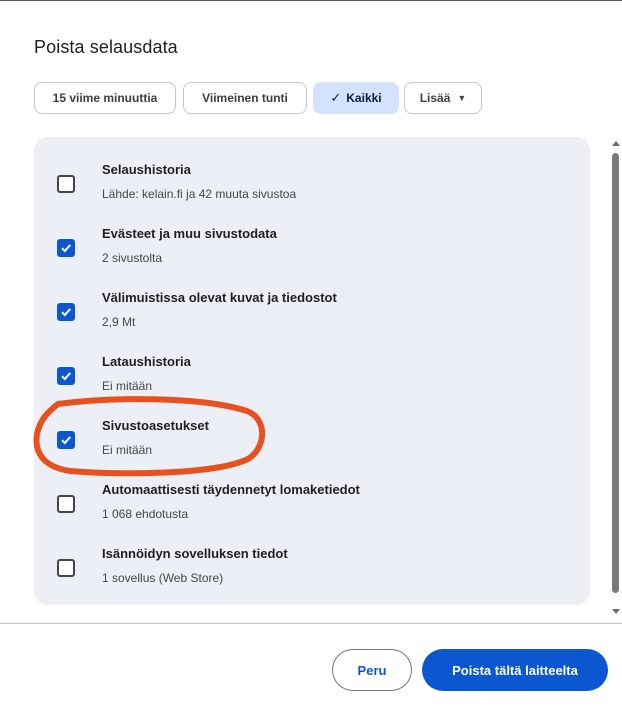 The image size is (622, 714). What do you see at coordinates (372, 670) in the screenshot?
I see `cancel-button: Peru` at bounding box center [372, 670].